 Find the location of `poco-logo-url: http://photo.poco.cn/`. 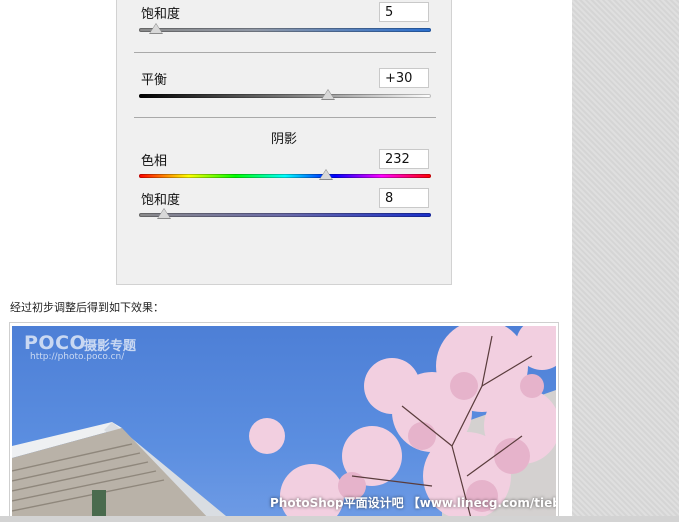

poco-logo-url: http://photo.poco.cn/ is located at coordinates (77, 357).